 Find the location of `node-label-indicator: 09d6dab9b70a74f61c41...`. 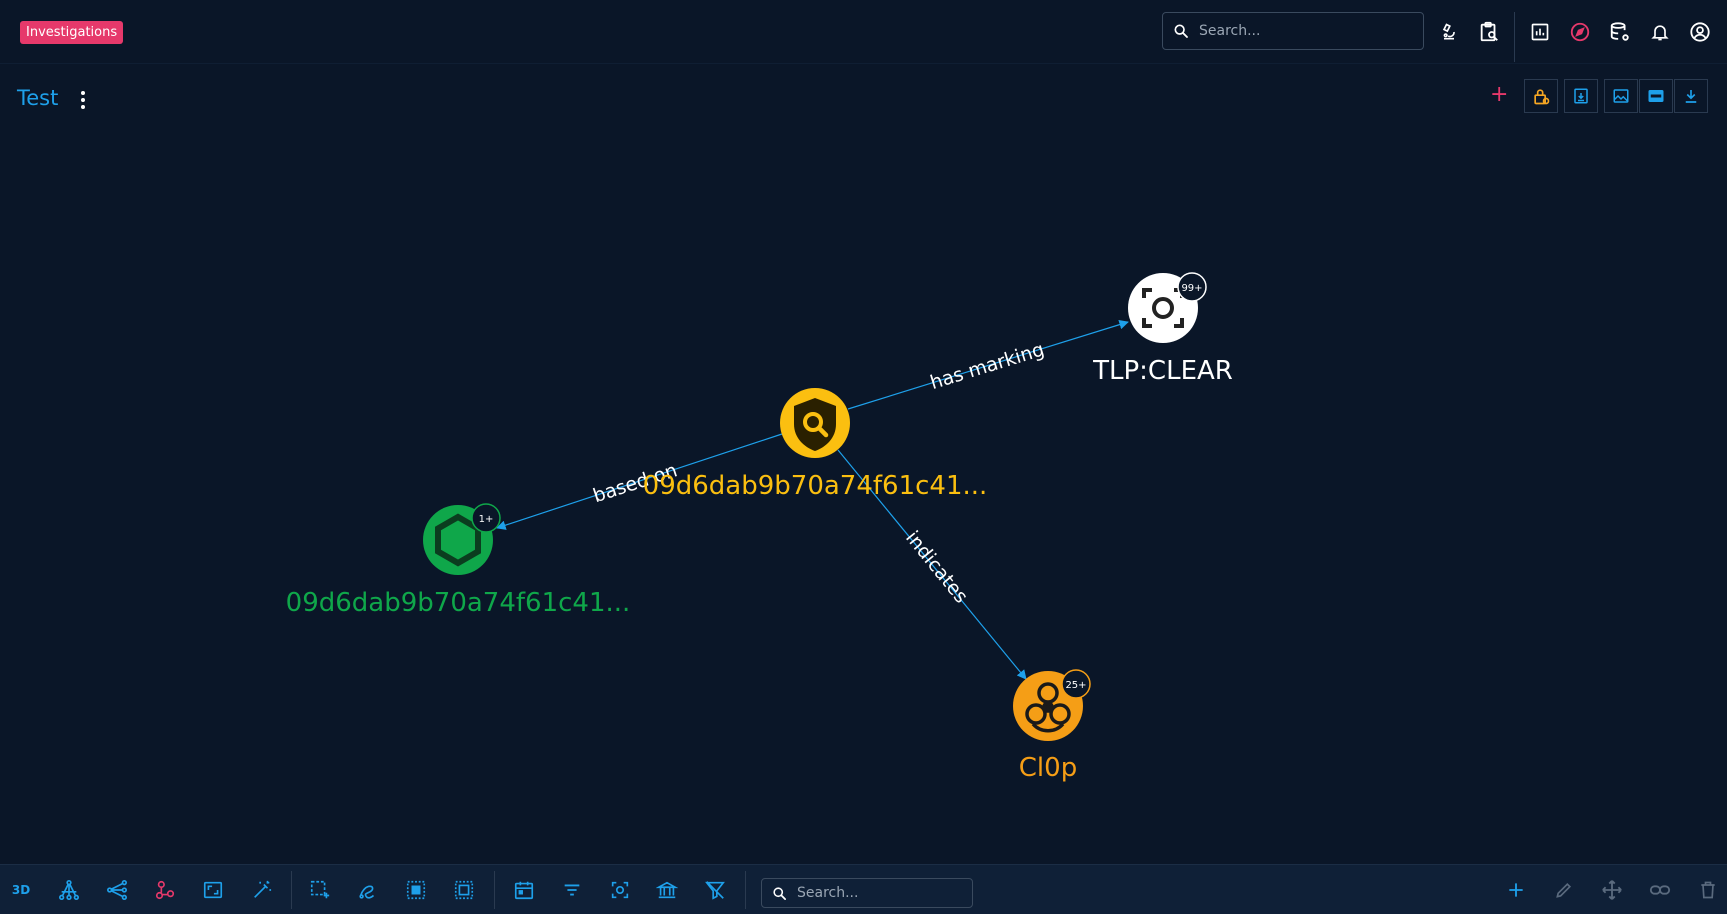

node-label-indicator: 09d6dab9b70a74f61c41... is located at coordinates (458, 603).